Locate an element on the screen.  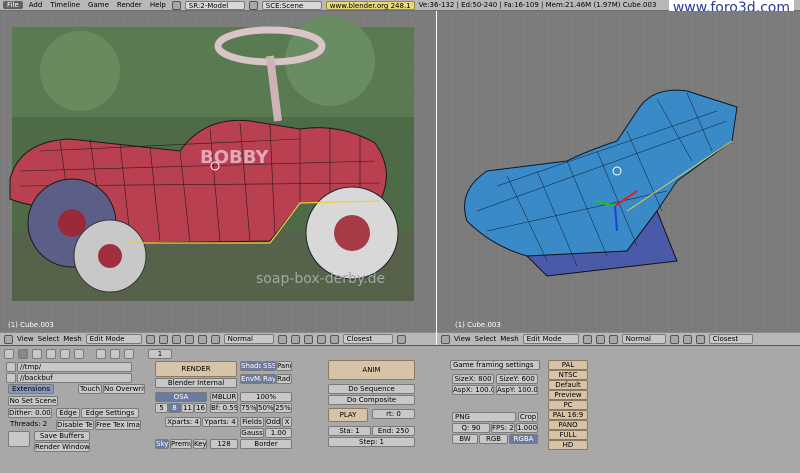
rgb-toggle: RGB is located at coordinates (493, 439).